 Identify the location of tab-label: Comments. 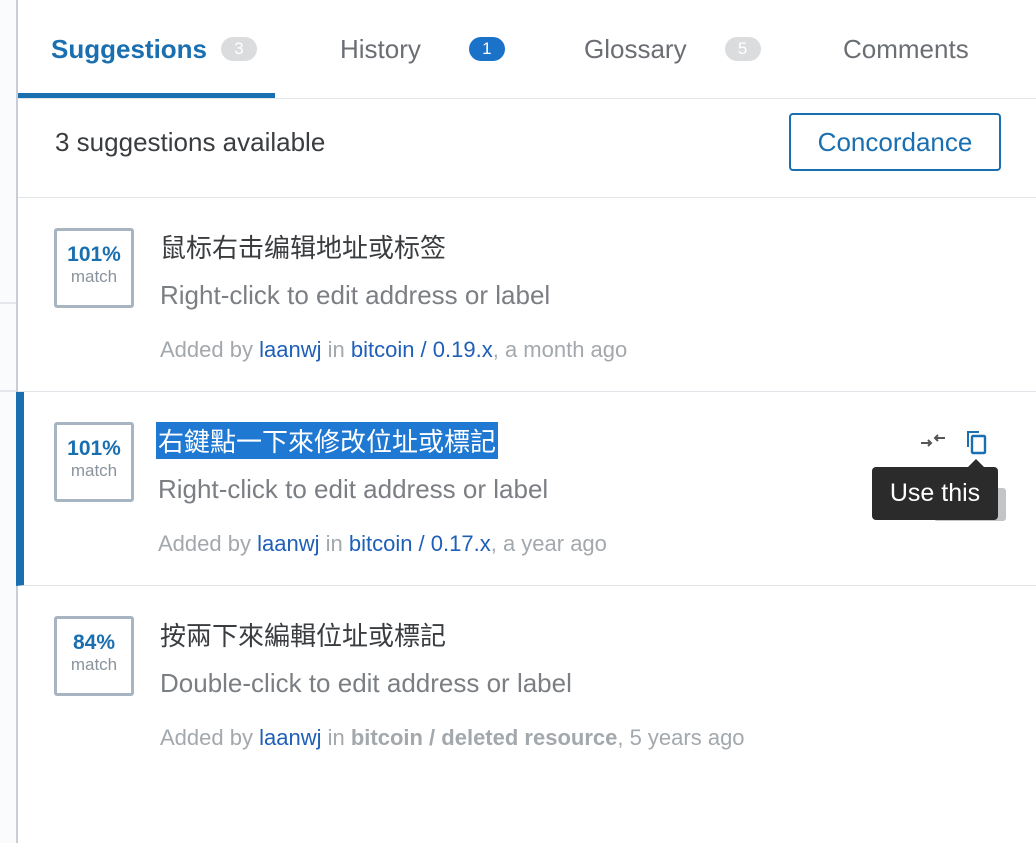
(906, 48).